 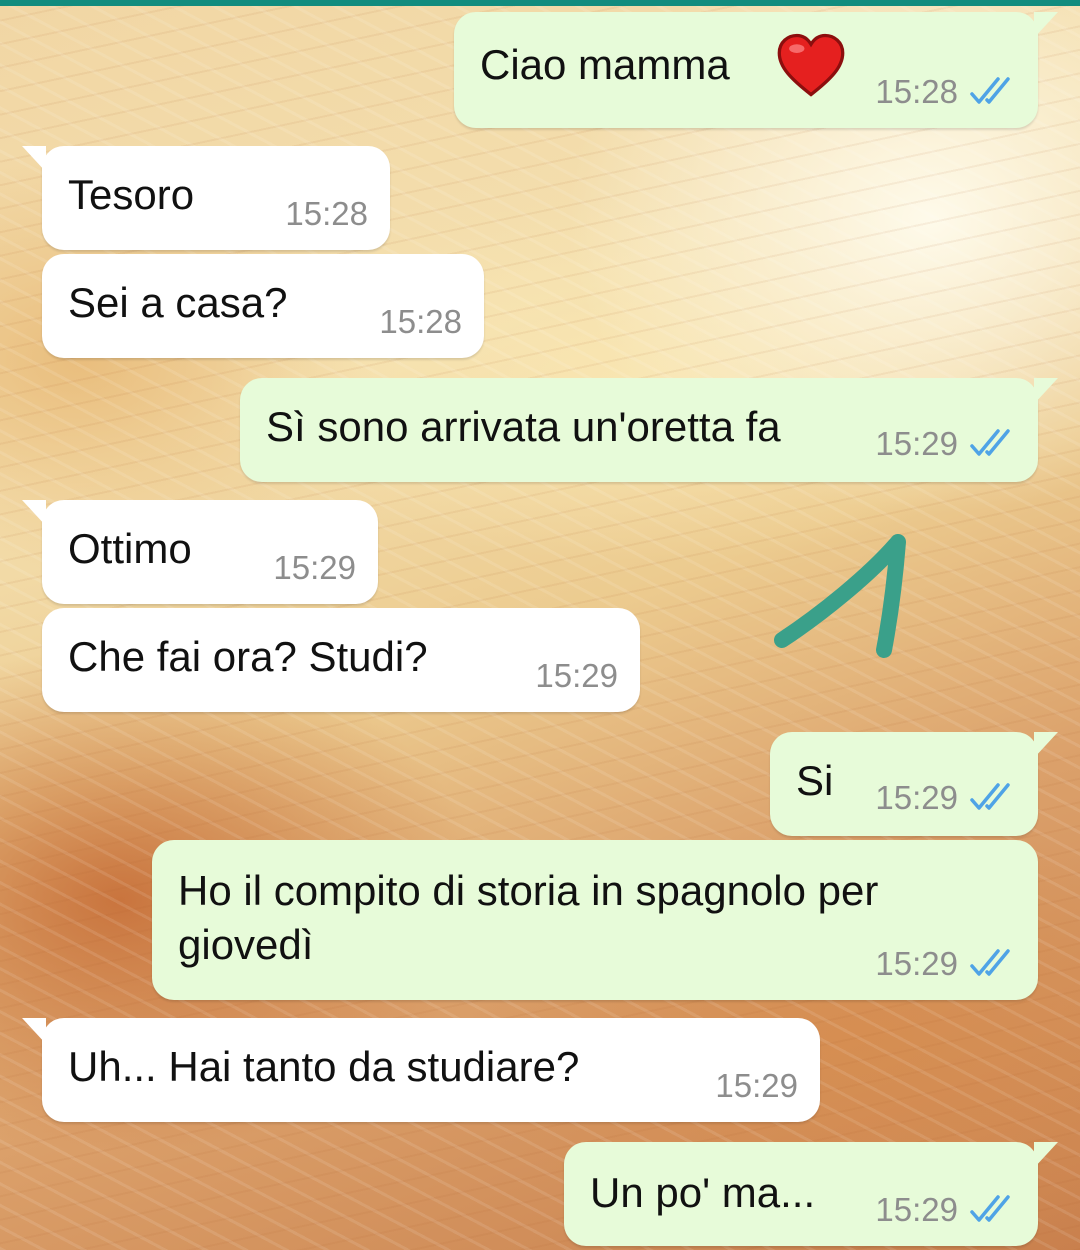 What do you see at coordinates (840, 596) in the screenshot?
I see `hand-drawn-arrow-icon` at bounding box center [840, 596].